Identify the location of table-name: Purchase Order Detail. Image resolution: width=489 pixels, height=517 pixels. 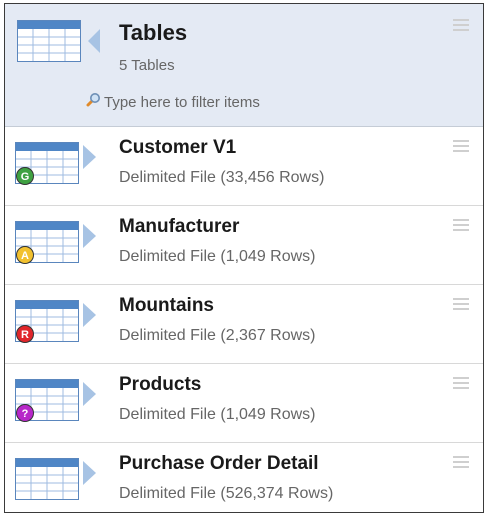
(219, 463).